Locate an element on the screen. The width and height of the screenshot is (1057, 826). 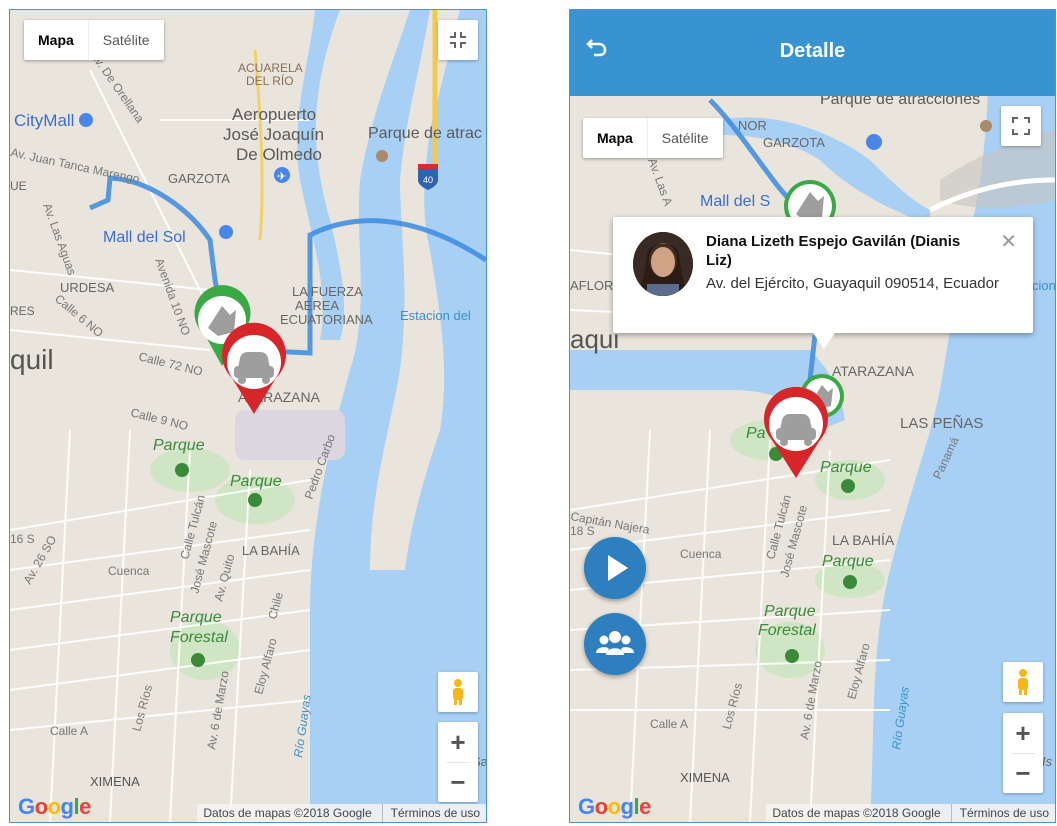
group-icon is located at coordinates (615, 643).